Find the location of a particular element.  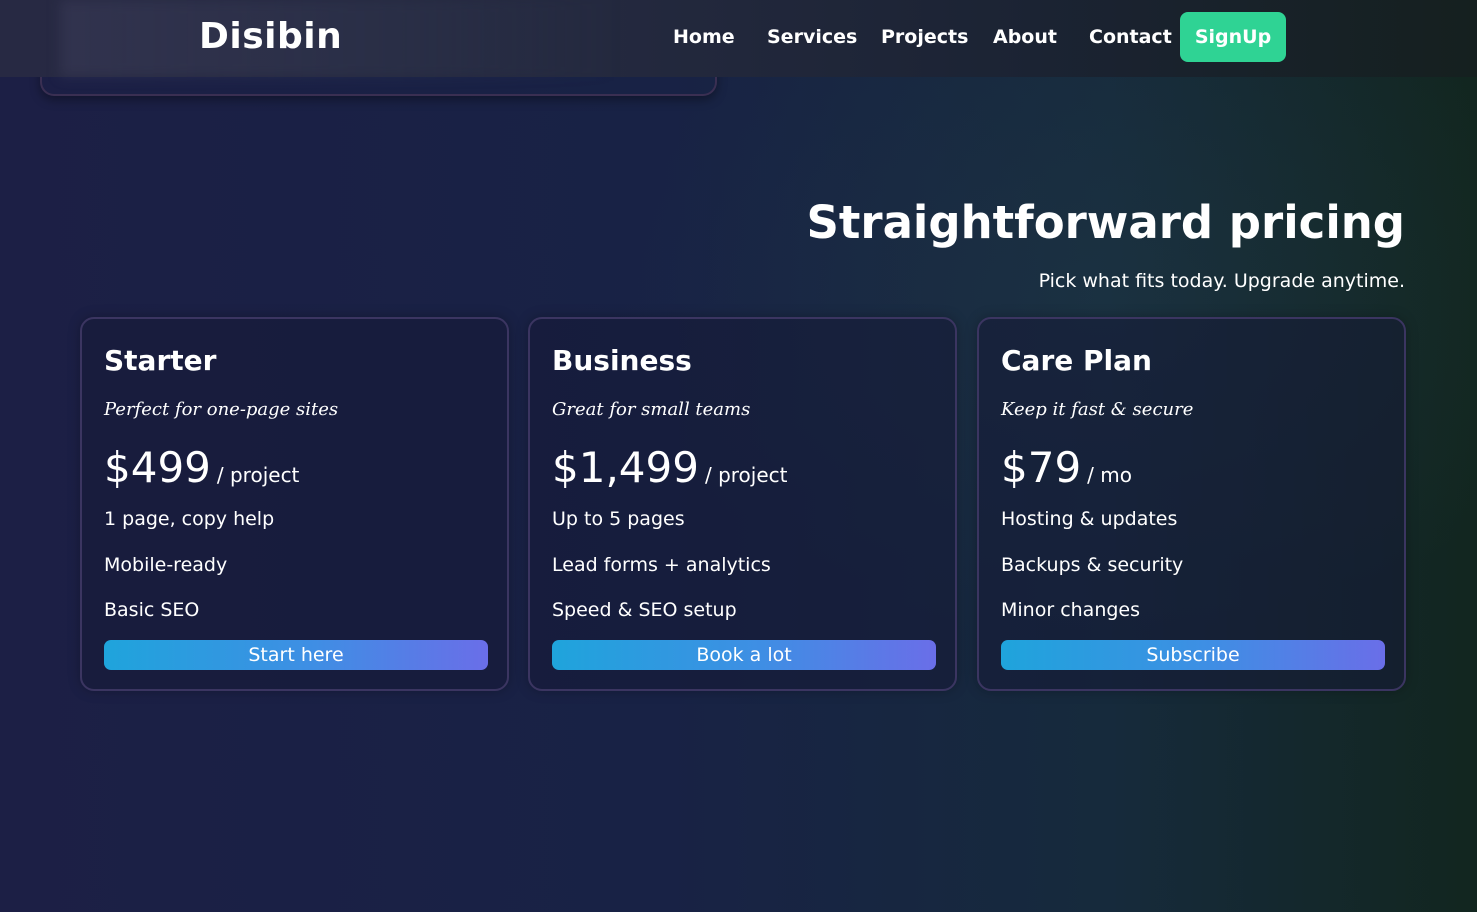

site-logo: Disibin is located at coordinates (270, 36).